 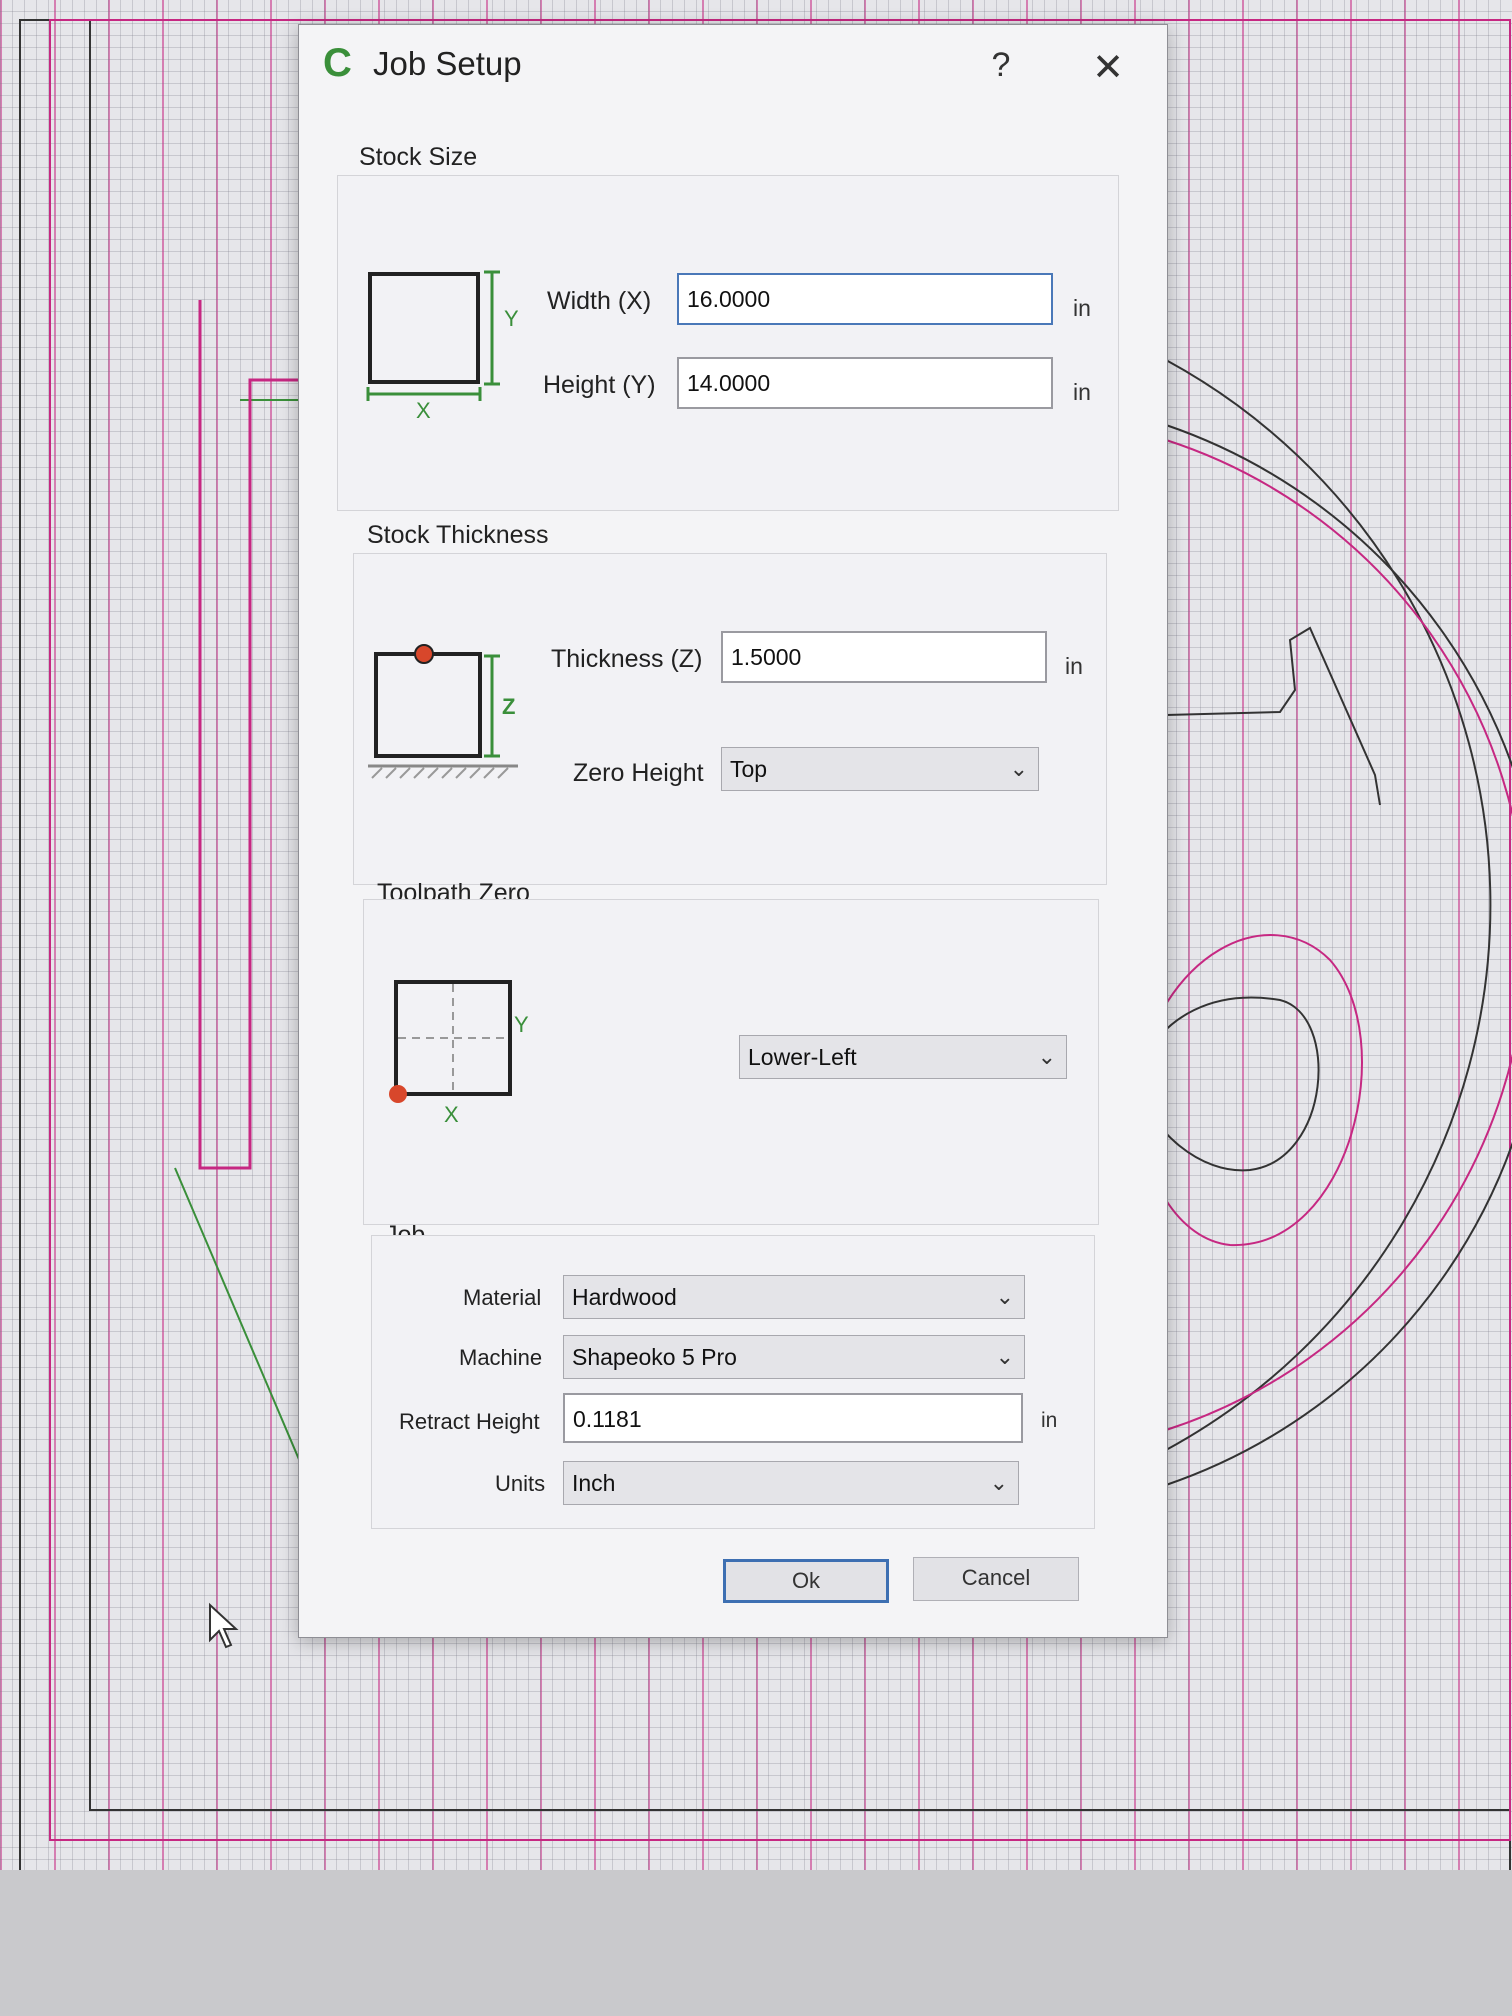 What do you see at coordinates (424, 654) in the screenshot?
I see `zero-point-dot` at bounding box center [424, 654].